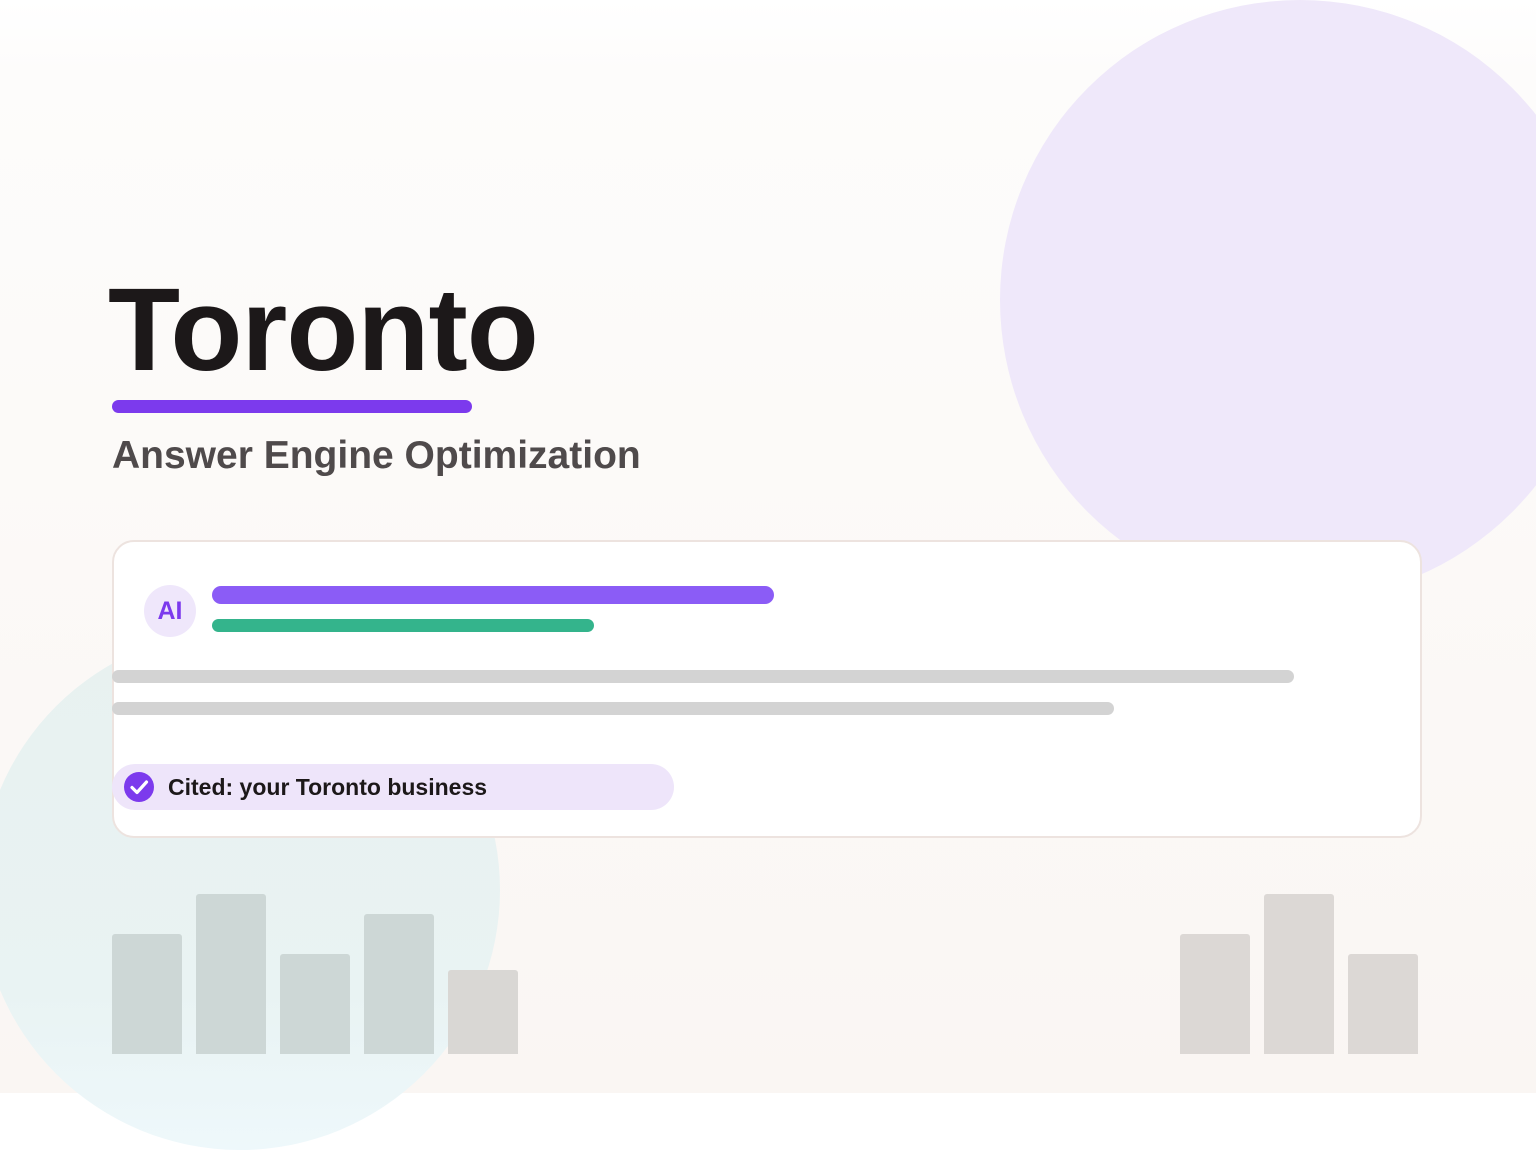 The image size is (1536, 1150). Describe the element at coordinates (328, 787) in the screenshot. I see `citation-label: Cited: your Toronto business` at that location.